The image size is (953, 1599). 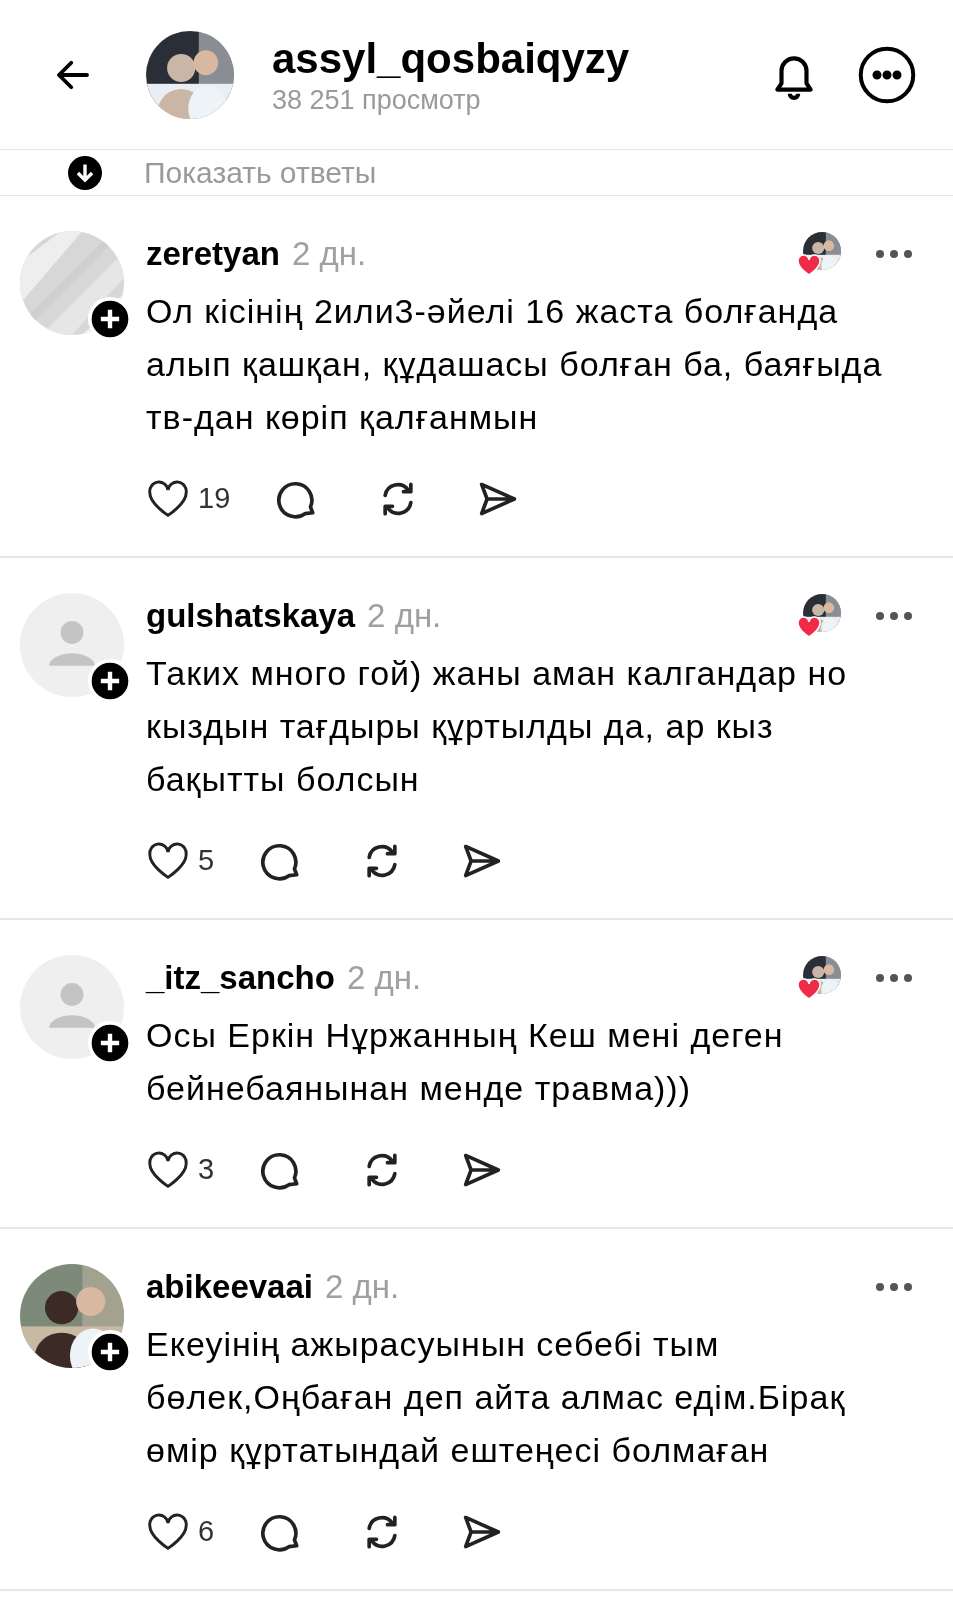 What do you see at coordinates (240, 978) in the screenshot?
I see `comment-username: _itz_sancho` at bounding box center [240, 978].